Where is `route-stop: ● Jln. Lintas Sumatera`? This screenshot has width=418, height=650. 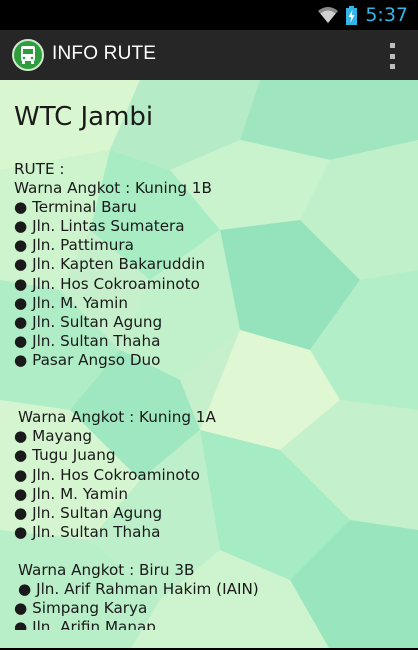 route-stop: ● Jln. Lintas Sumatera is located at coordinates (99, 226).